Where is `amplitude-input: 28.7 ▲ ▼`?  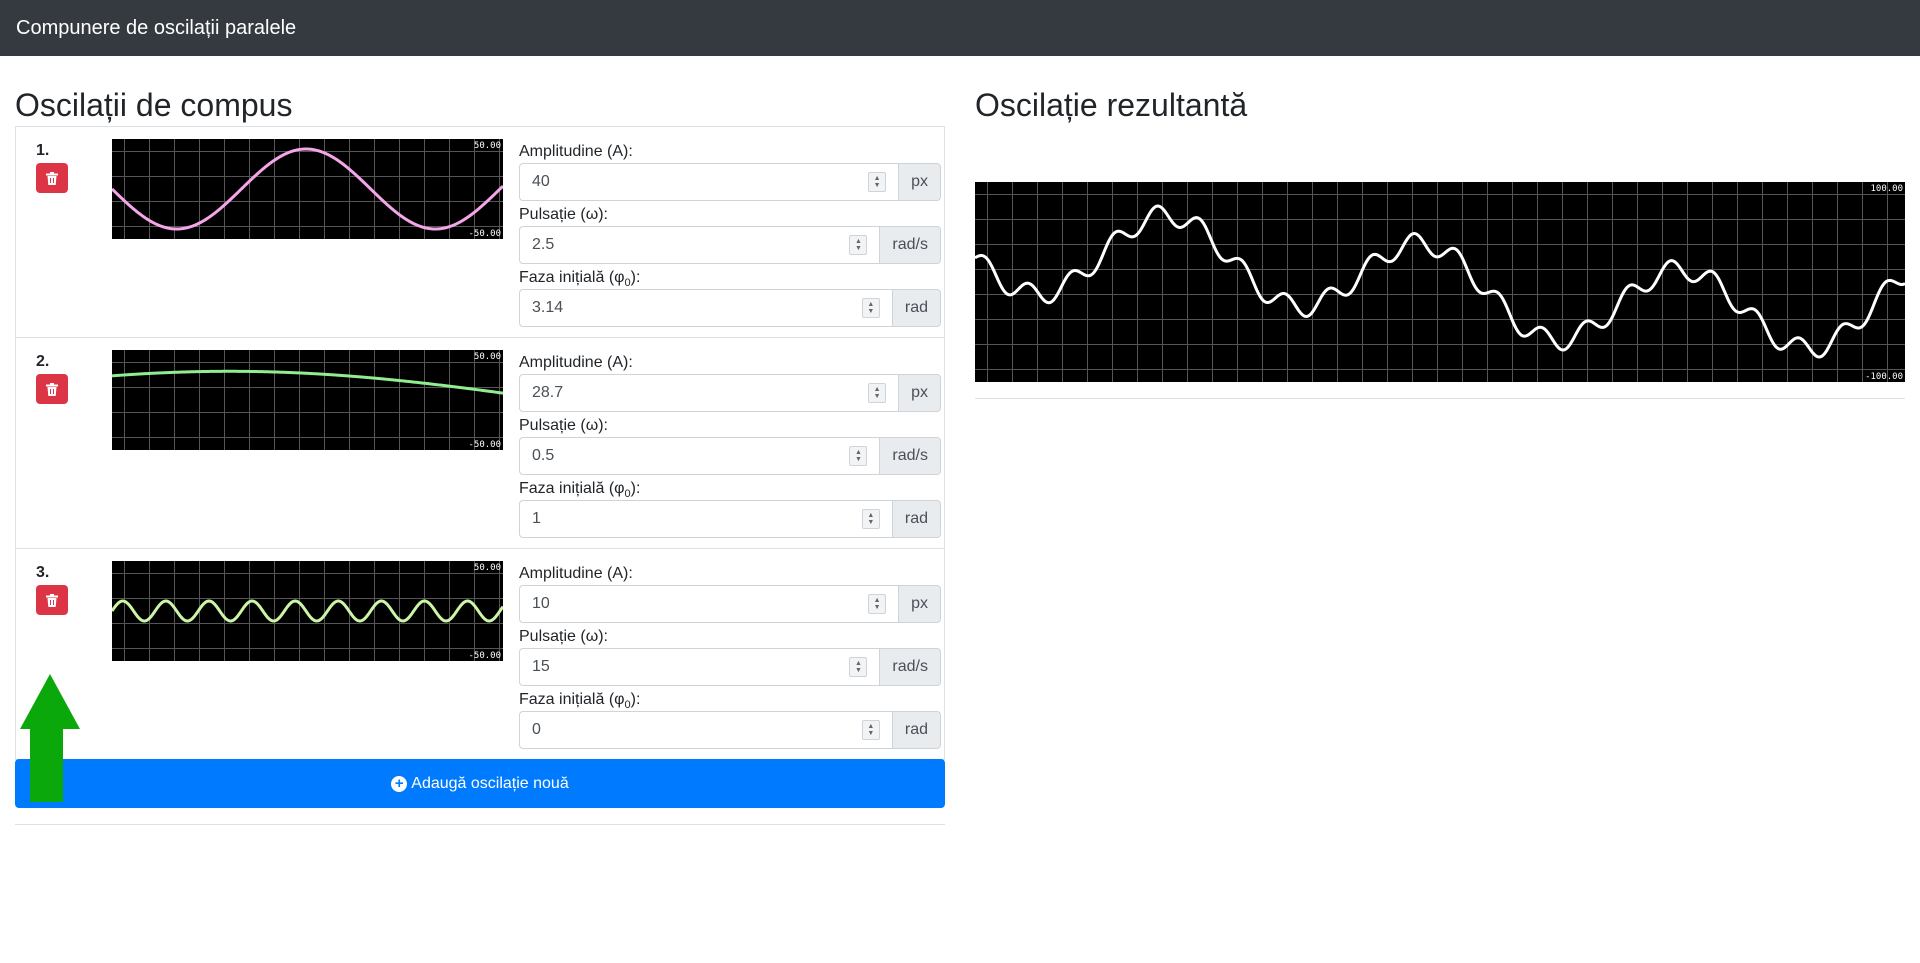 amplitude-input: 28.7 ▲ ▼ is located at coordinates (709, 393).